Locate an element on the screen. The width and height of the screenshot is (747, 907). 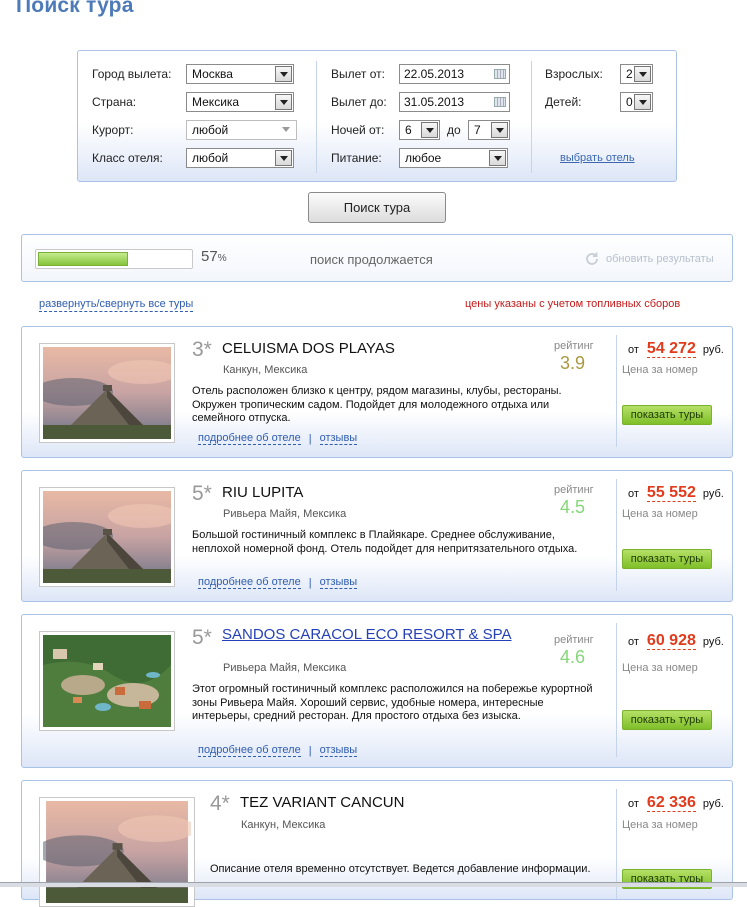
children-label: Детей: is located at coordinates (563, 102).